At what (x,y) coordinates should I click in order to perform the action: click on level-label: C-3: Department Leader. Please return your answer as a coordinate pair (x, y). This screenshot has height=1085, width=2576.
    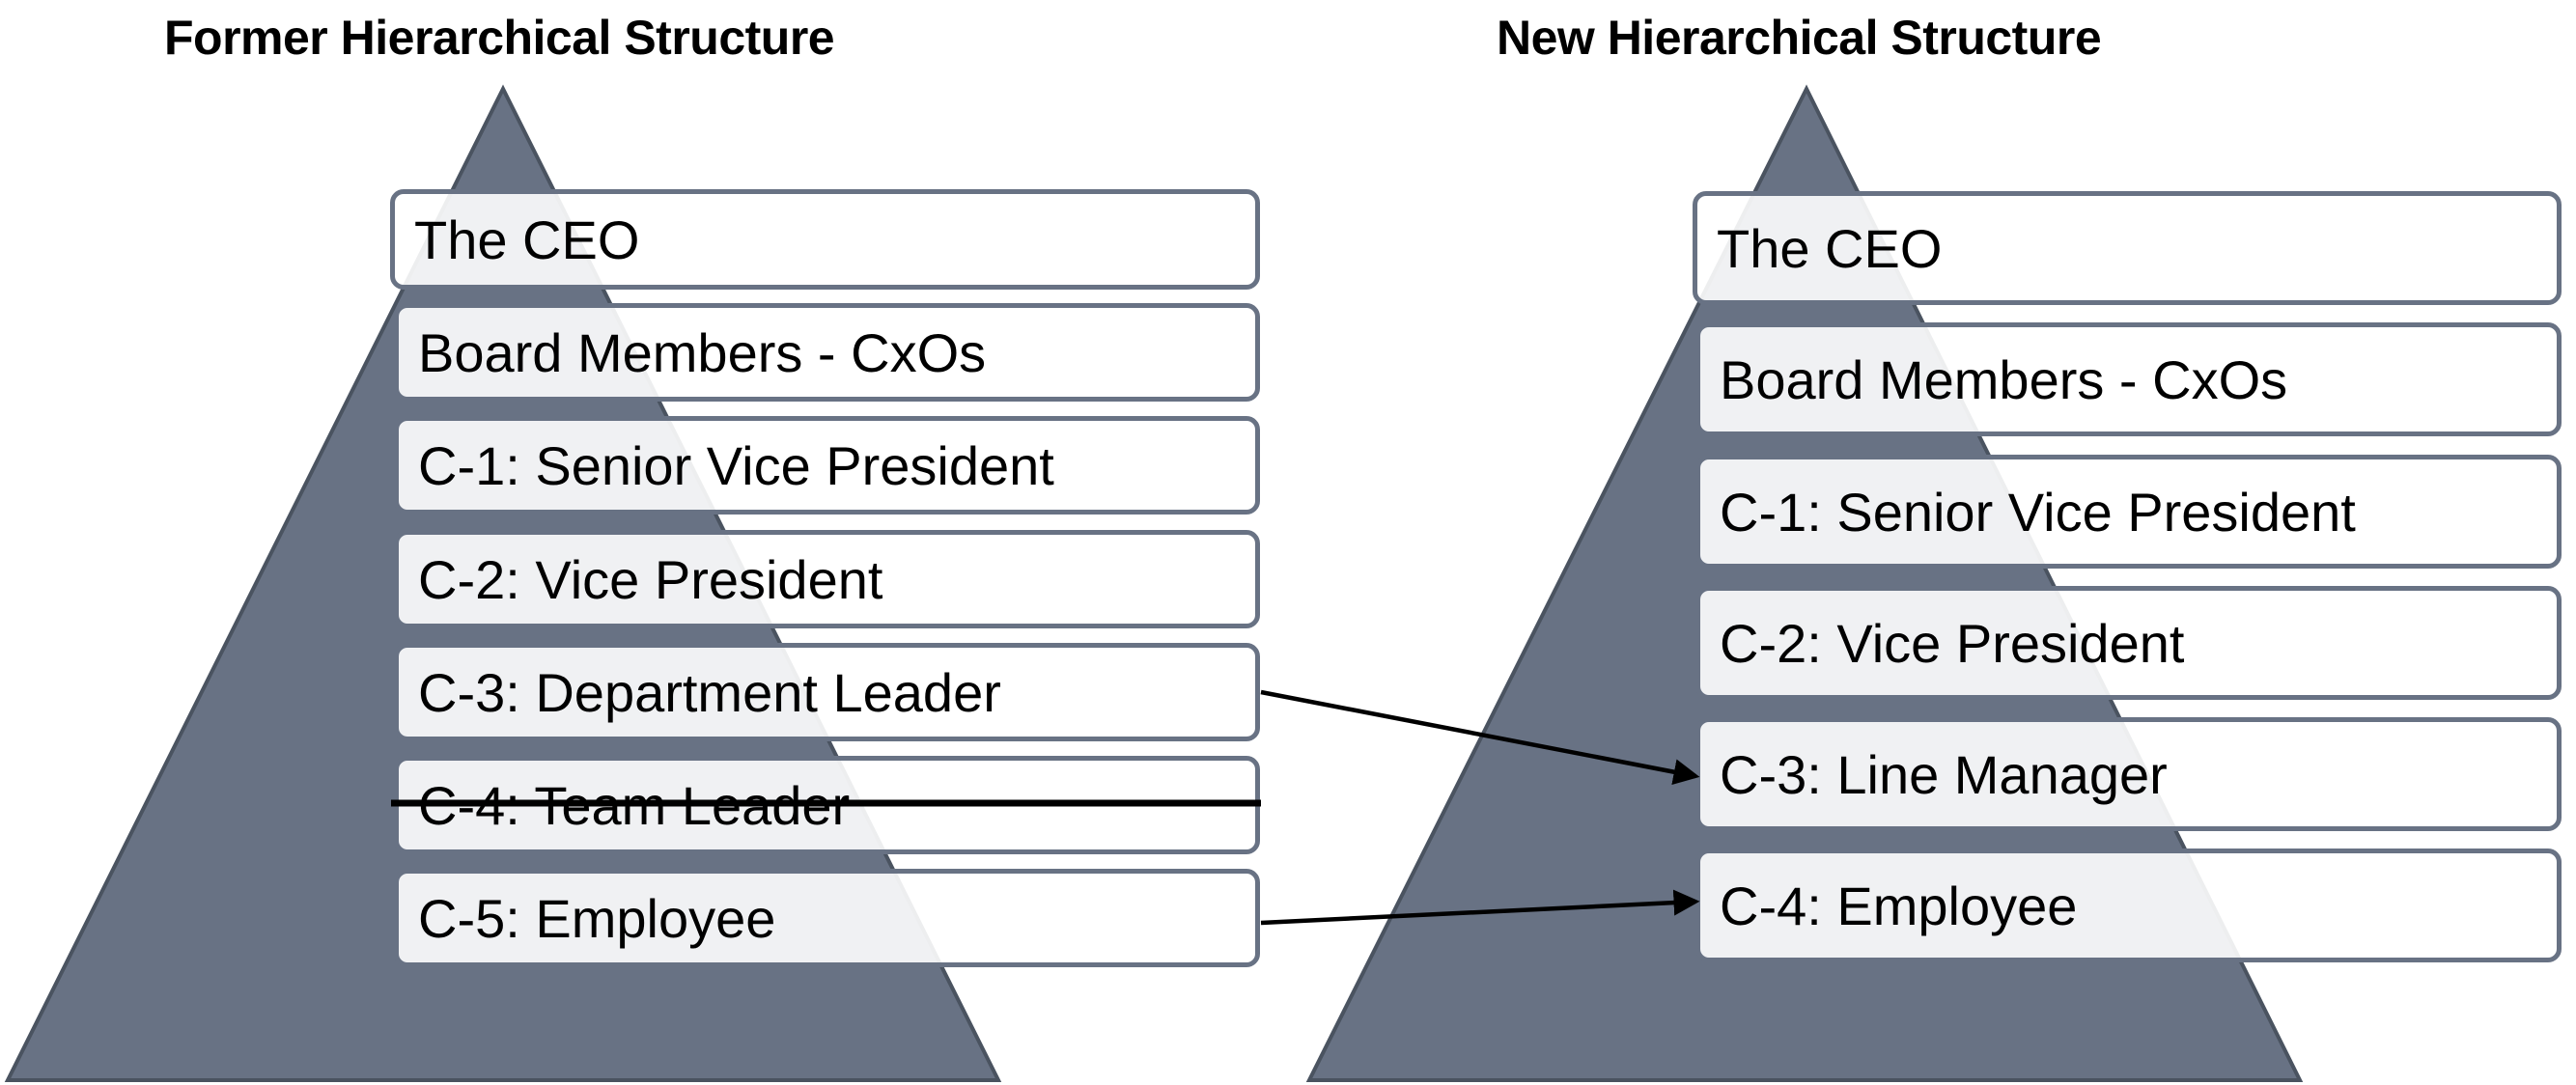
    Looking at the image, I should click on (710, 692).